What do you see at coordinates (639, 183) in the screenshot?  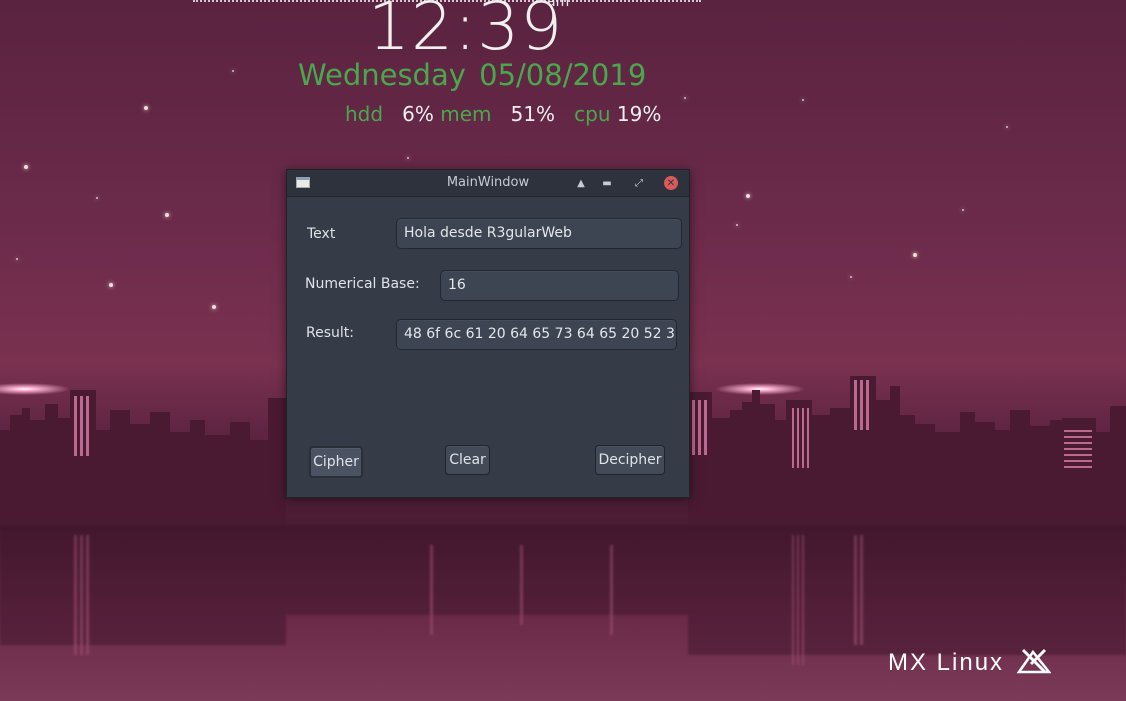 I see `maximize-icon: ⤢` at bounding box center [639, 183].